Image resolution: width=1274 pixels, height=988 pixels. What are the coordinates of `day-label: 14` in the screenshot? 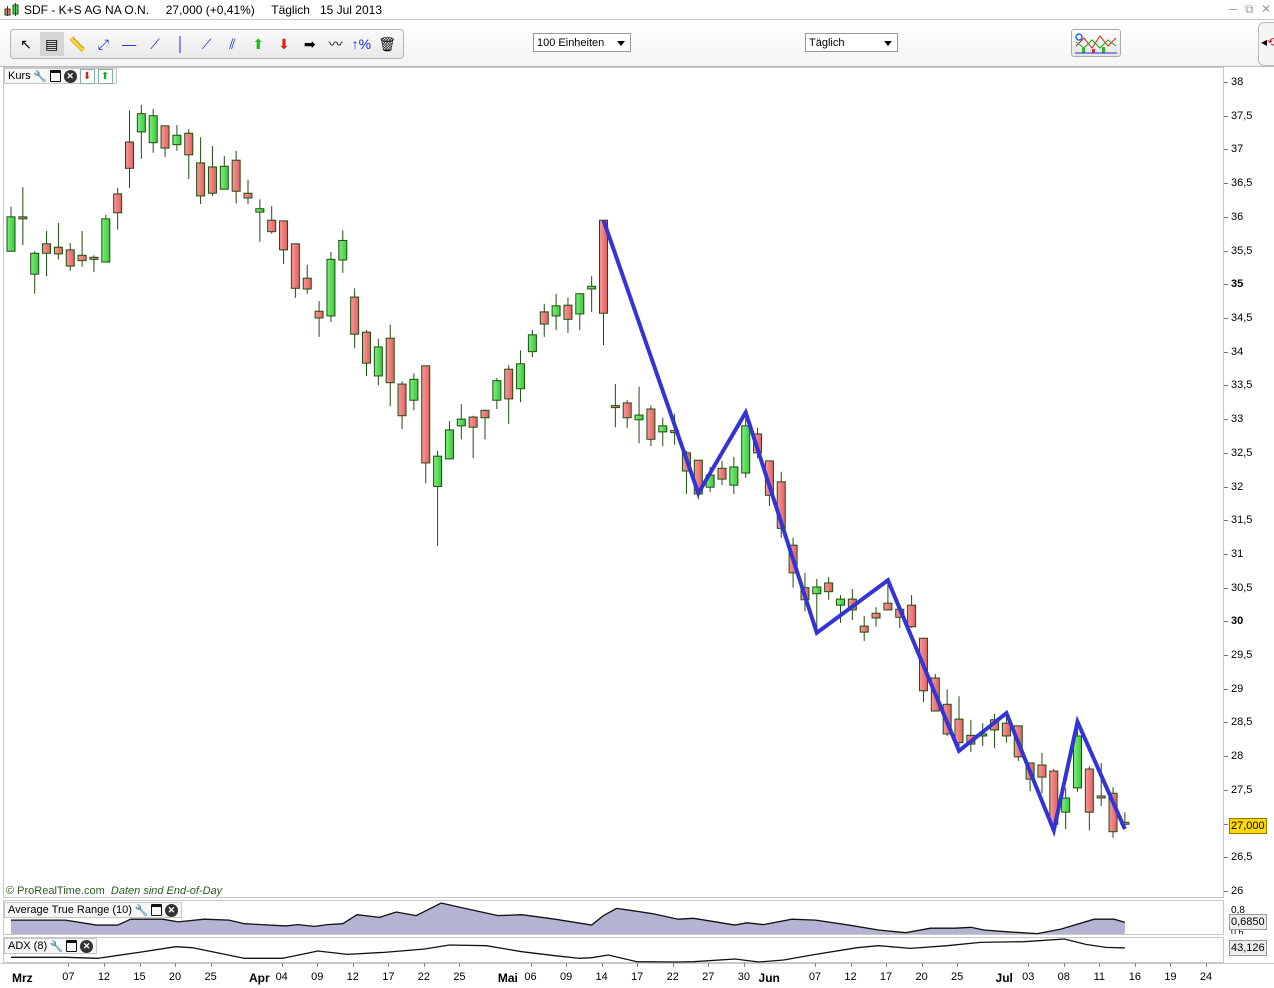 It's located at (601, 977).